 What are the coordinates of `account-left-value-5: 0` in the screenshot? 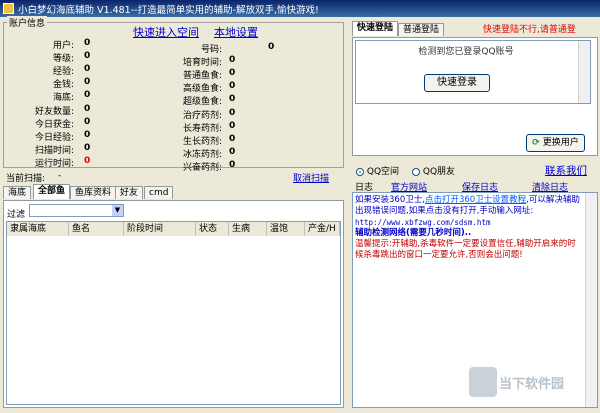 It's located at (87, 108).